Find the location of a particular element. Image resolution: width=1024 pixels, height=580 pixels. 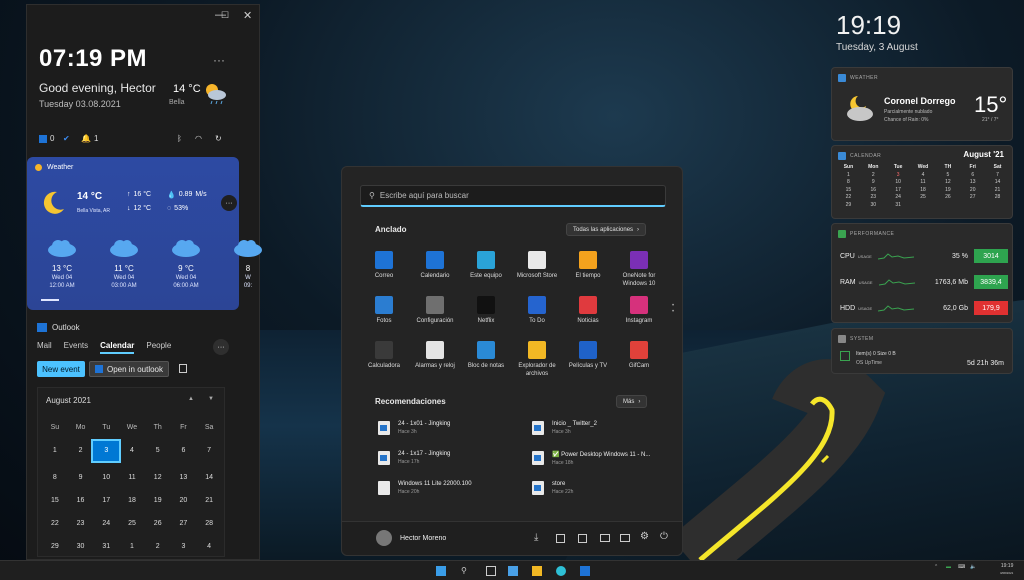

calendar-day: 28 is located at coordinates (997, 198).